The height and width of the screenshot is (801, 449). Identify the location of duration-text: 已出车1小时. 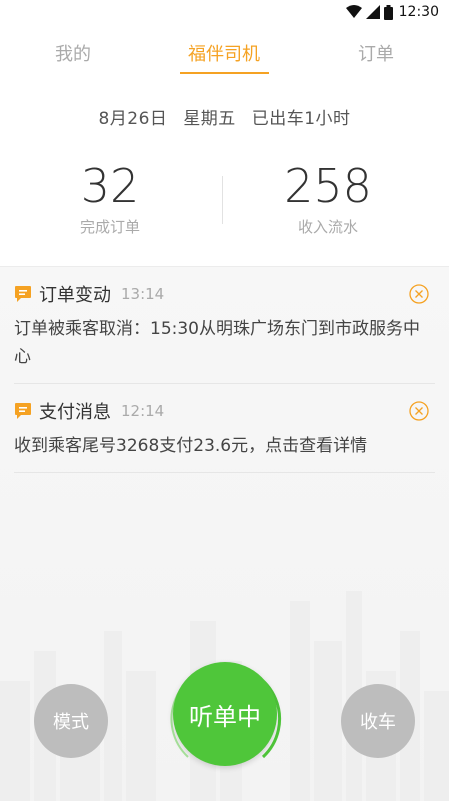
(301, 119).